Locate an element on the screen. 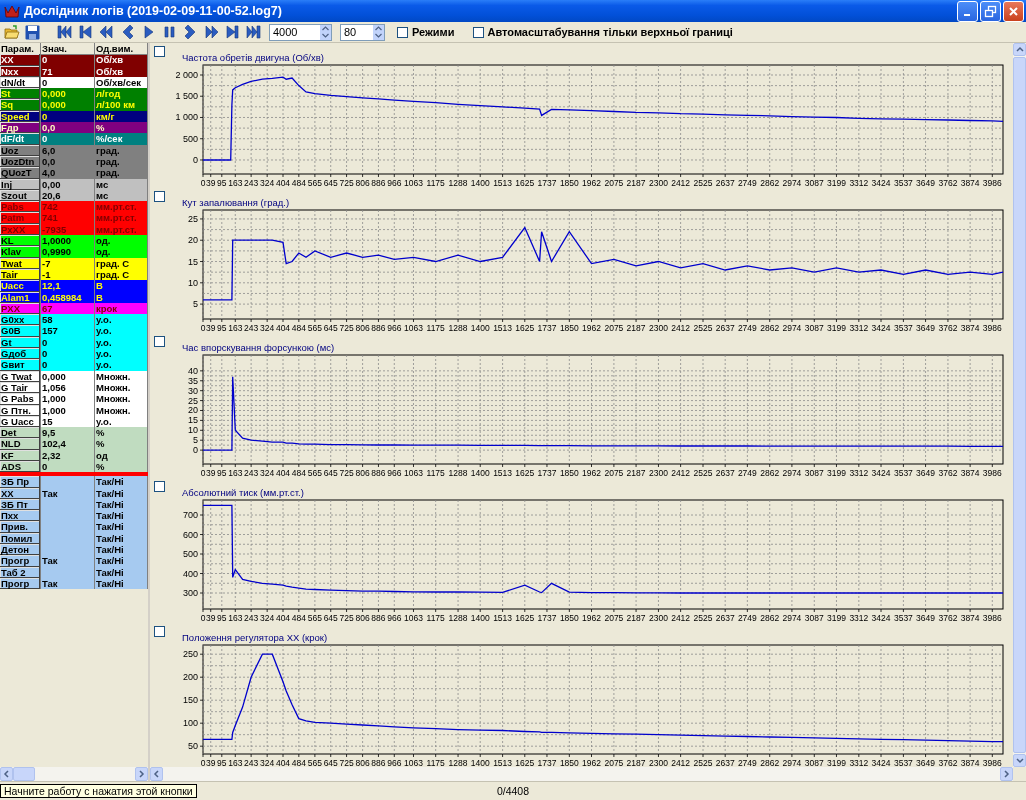  axis-label: 2075 is located at coordinates (614, 618).